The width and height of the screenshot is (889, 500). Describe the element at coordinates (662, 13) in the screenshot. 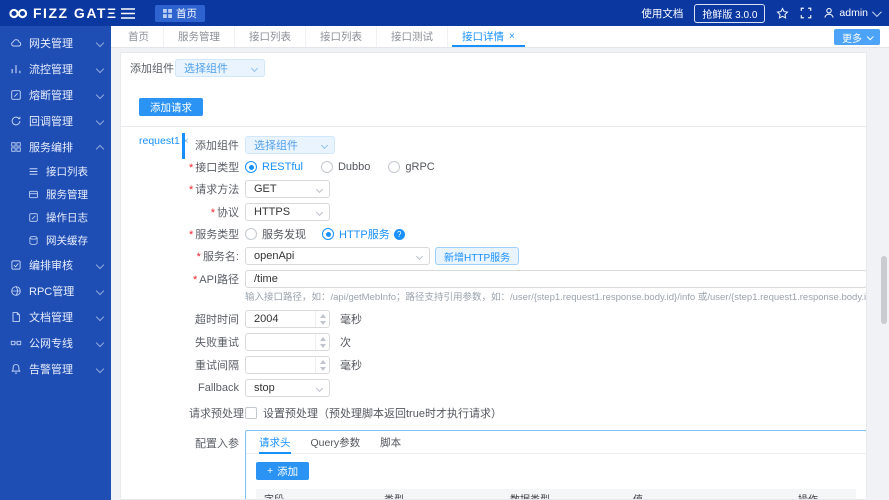

I see `docs-link: 使用文档` at that location.